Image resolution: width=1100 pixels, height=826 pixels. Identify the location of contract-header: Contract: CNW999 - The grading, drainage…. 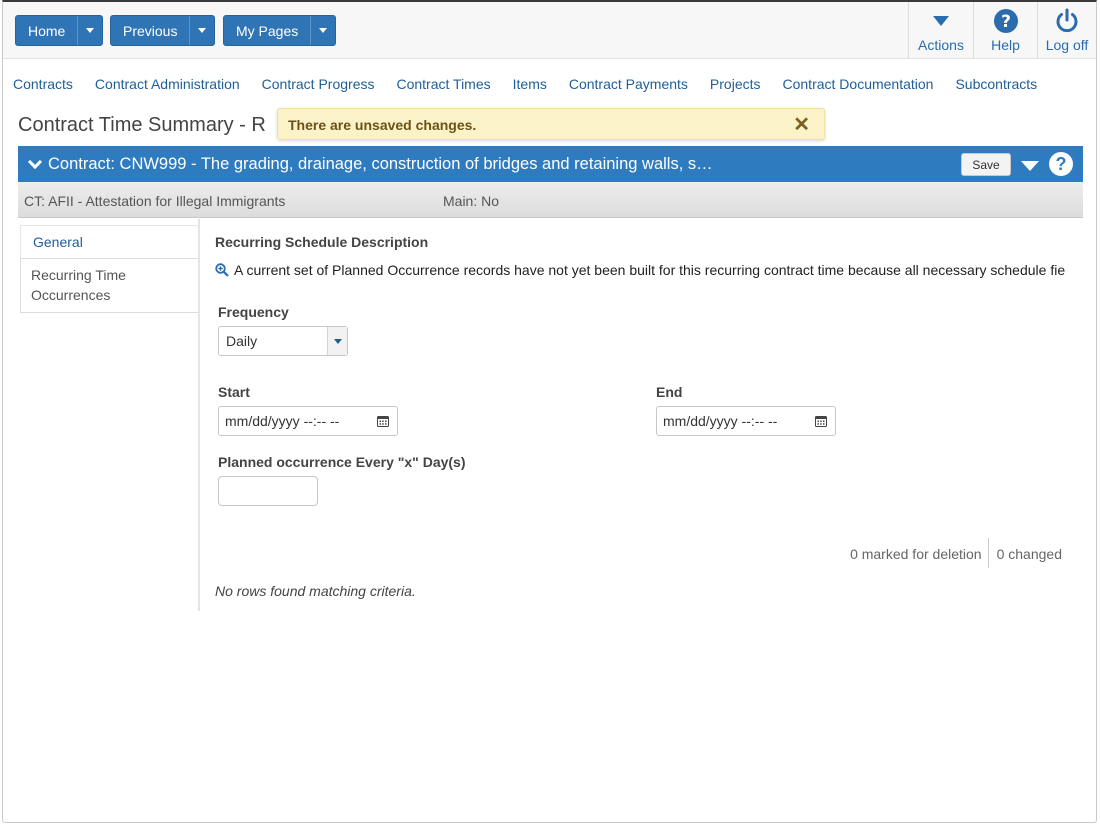
(550, 164).